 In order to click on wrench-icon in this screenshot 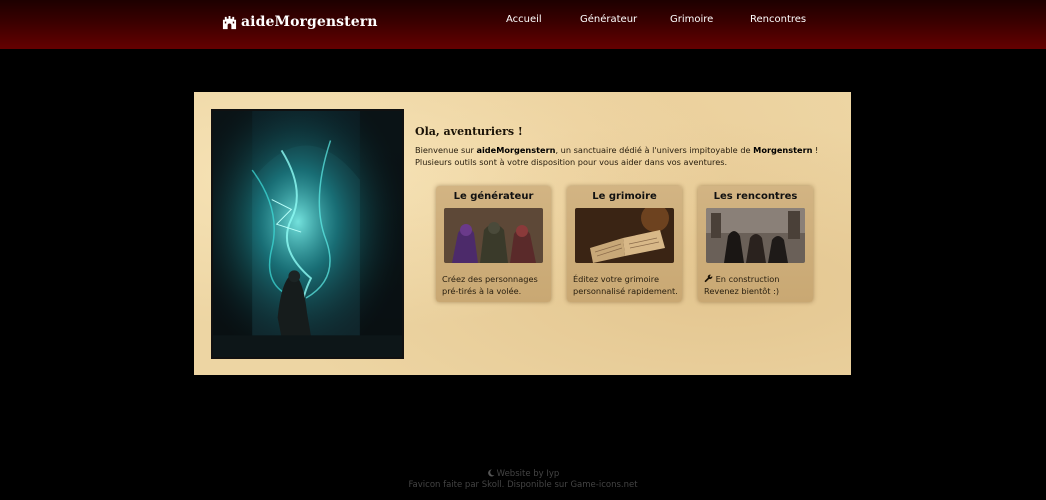, I will do `click(708, 278)`.